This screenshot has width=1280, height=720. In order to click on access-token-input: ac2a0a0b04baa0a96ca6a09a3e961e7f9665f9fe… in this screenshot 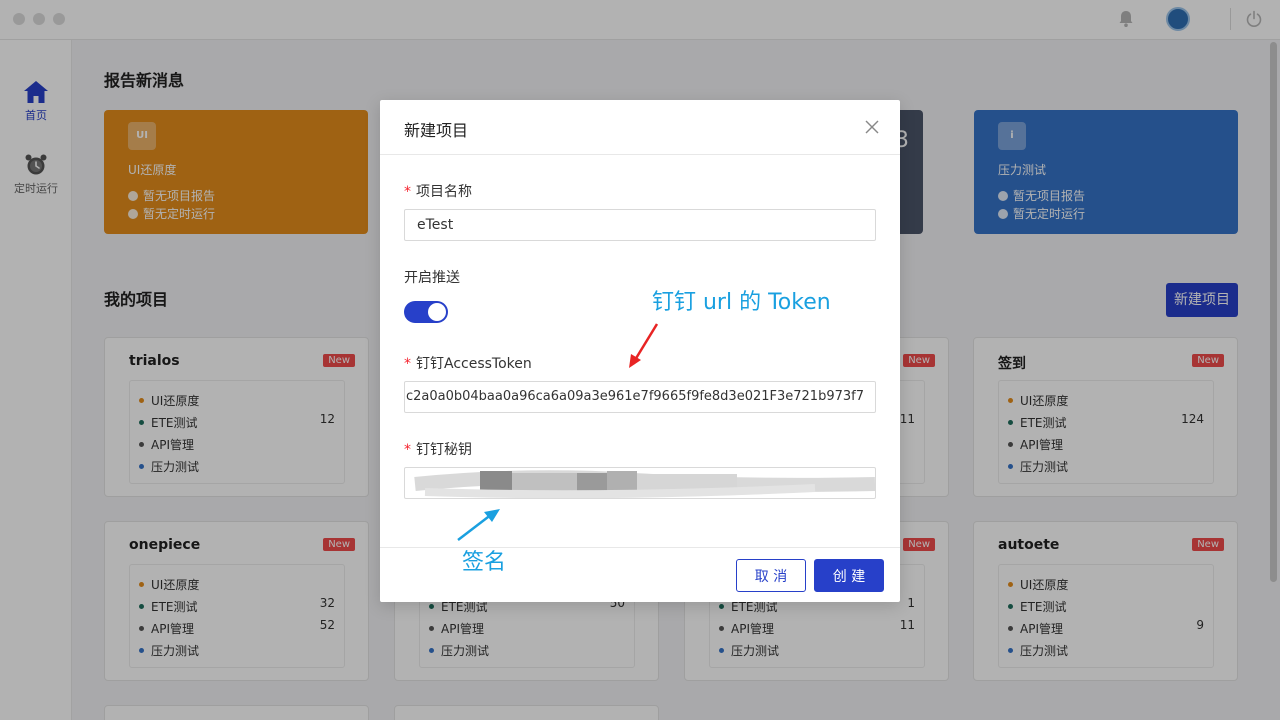, I will do `click(640, 397)`.